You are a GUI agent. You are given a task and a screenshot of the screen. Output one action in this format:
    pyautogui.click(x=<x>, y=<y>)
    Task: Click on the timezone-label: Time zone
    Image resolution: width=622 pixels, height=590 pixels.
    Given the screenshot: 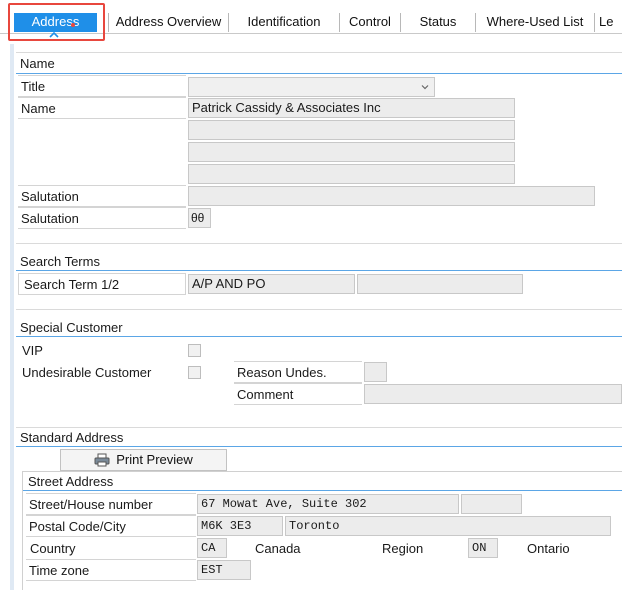 What is the action you would take?
    pyautogui.click(x=111, y=570)
    